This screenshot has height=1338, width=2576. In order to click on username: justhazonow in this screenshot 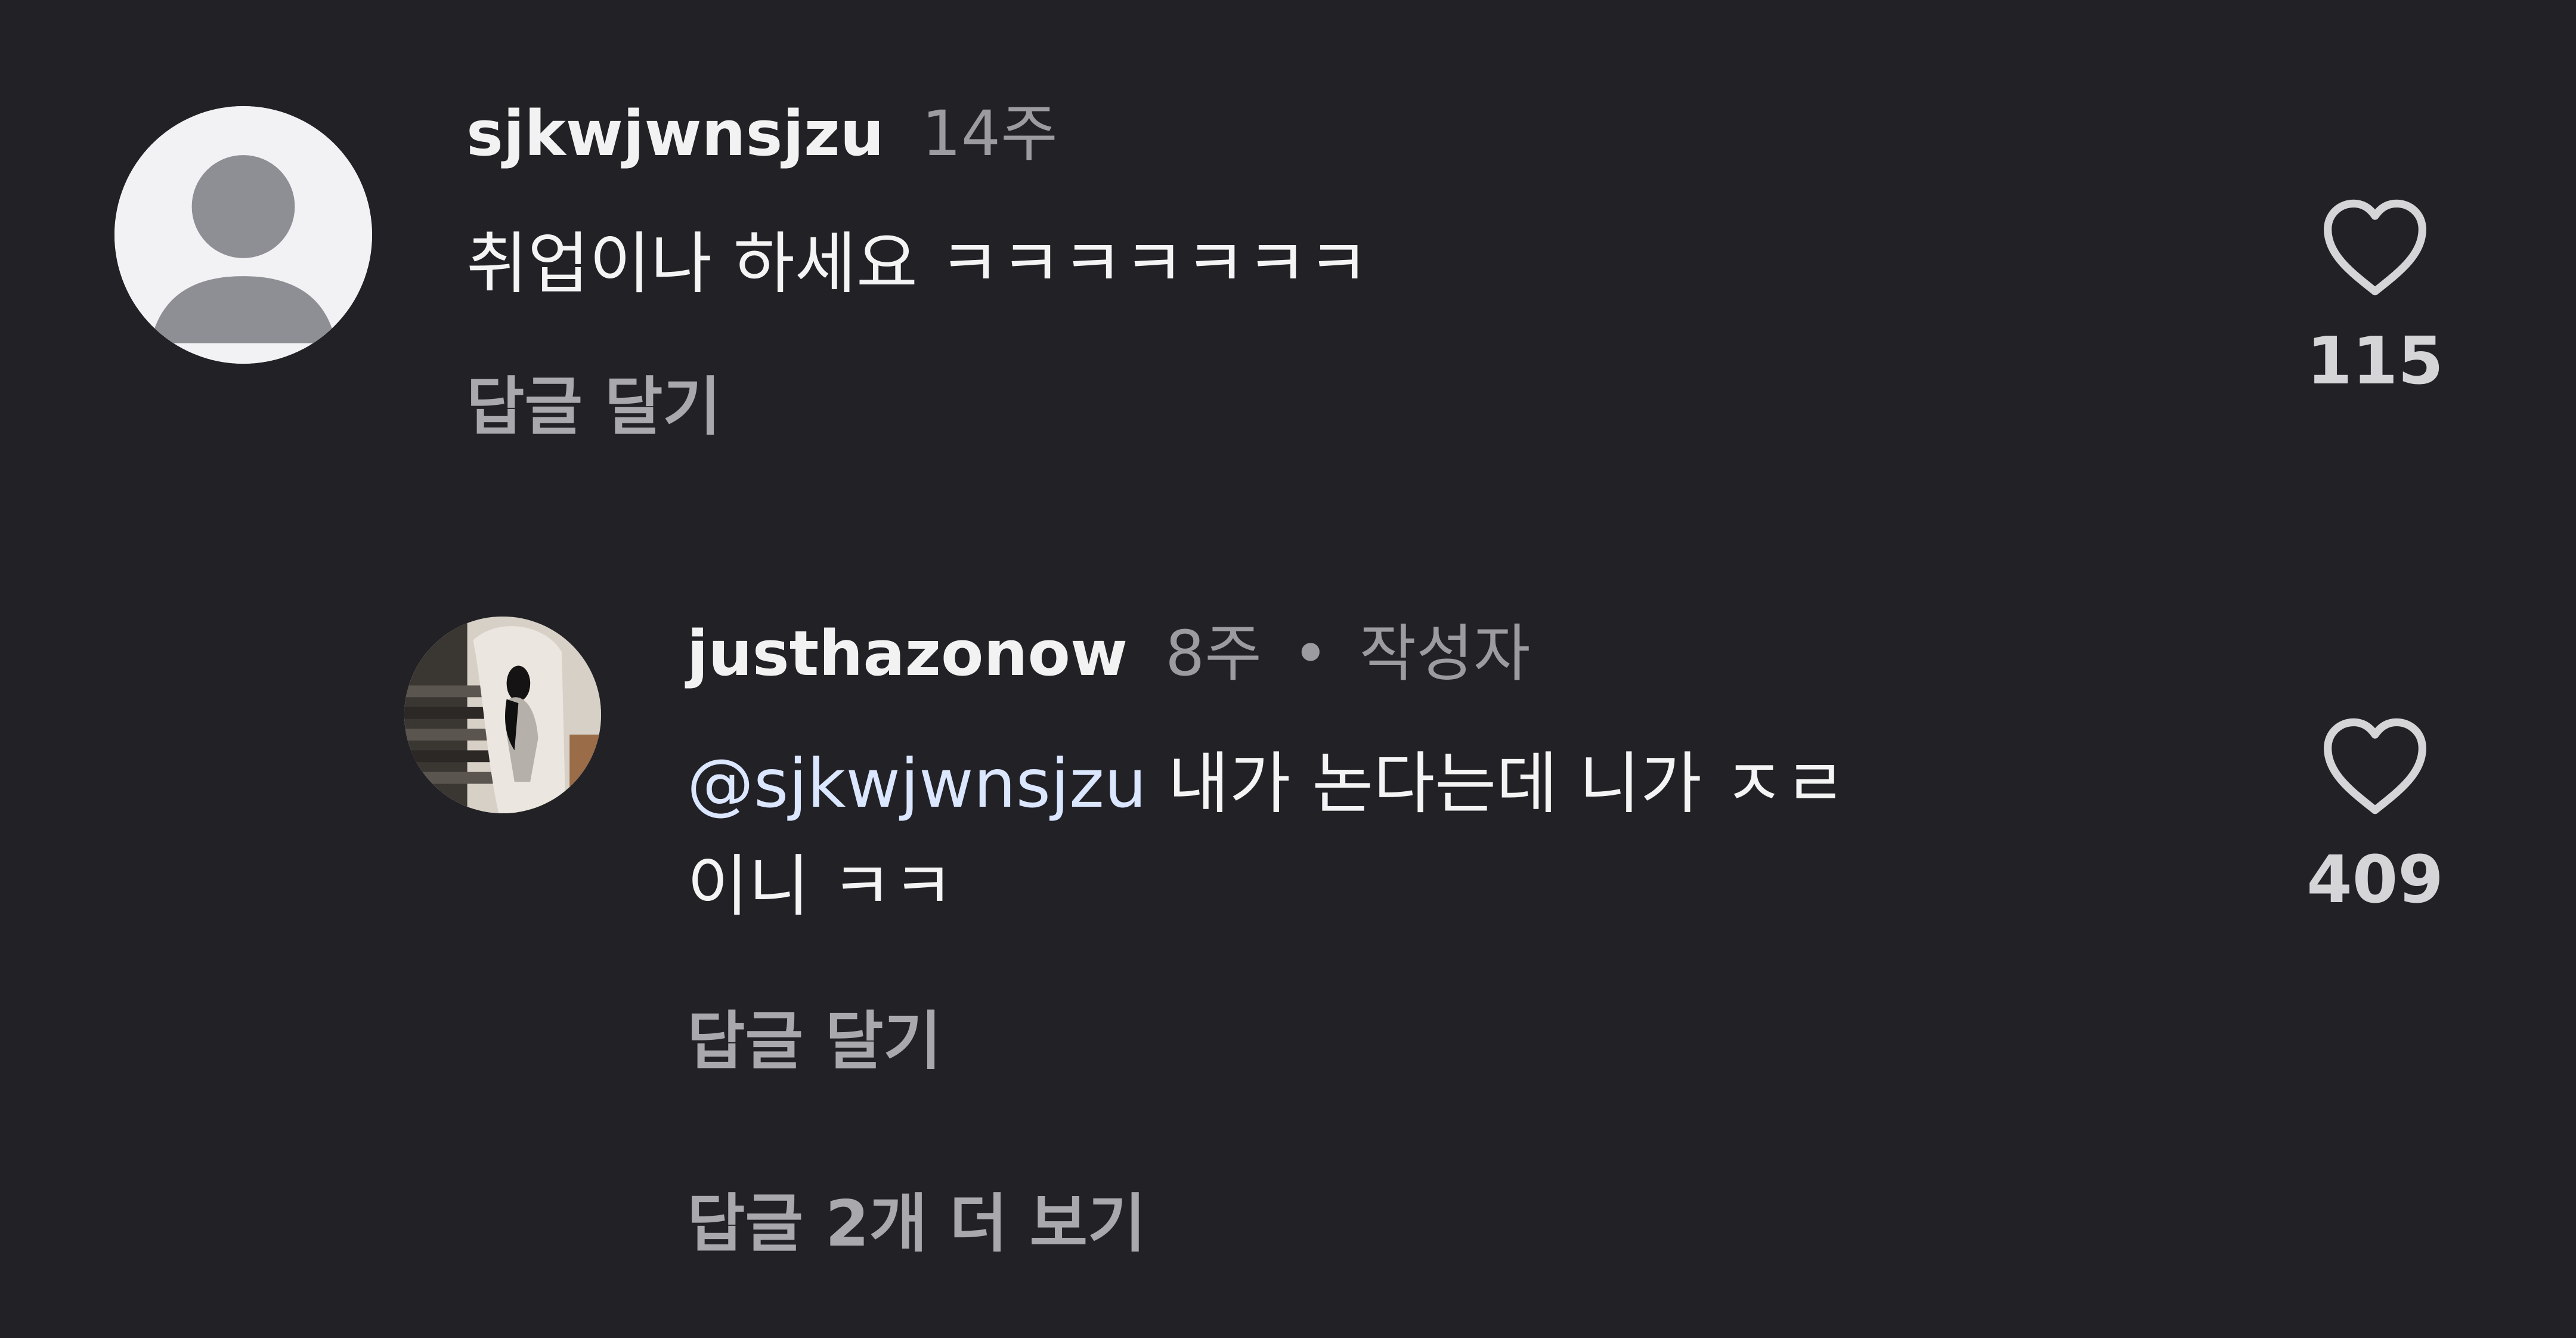, I will do `click(907, 653)`.